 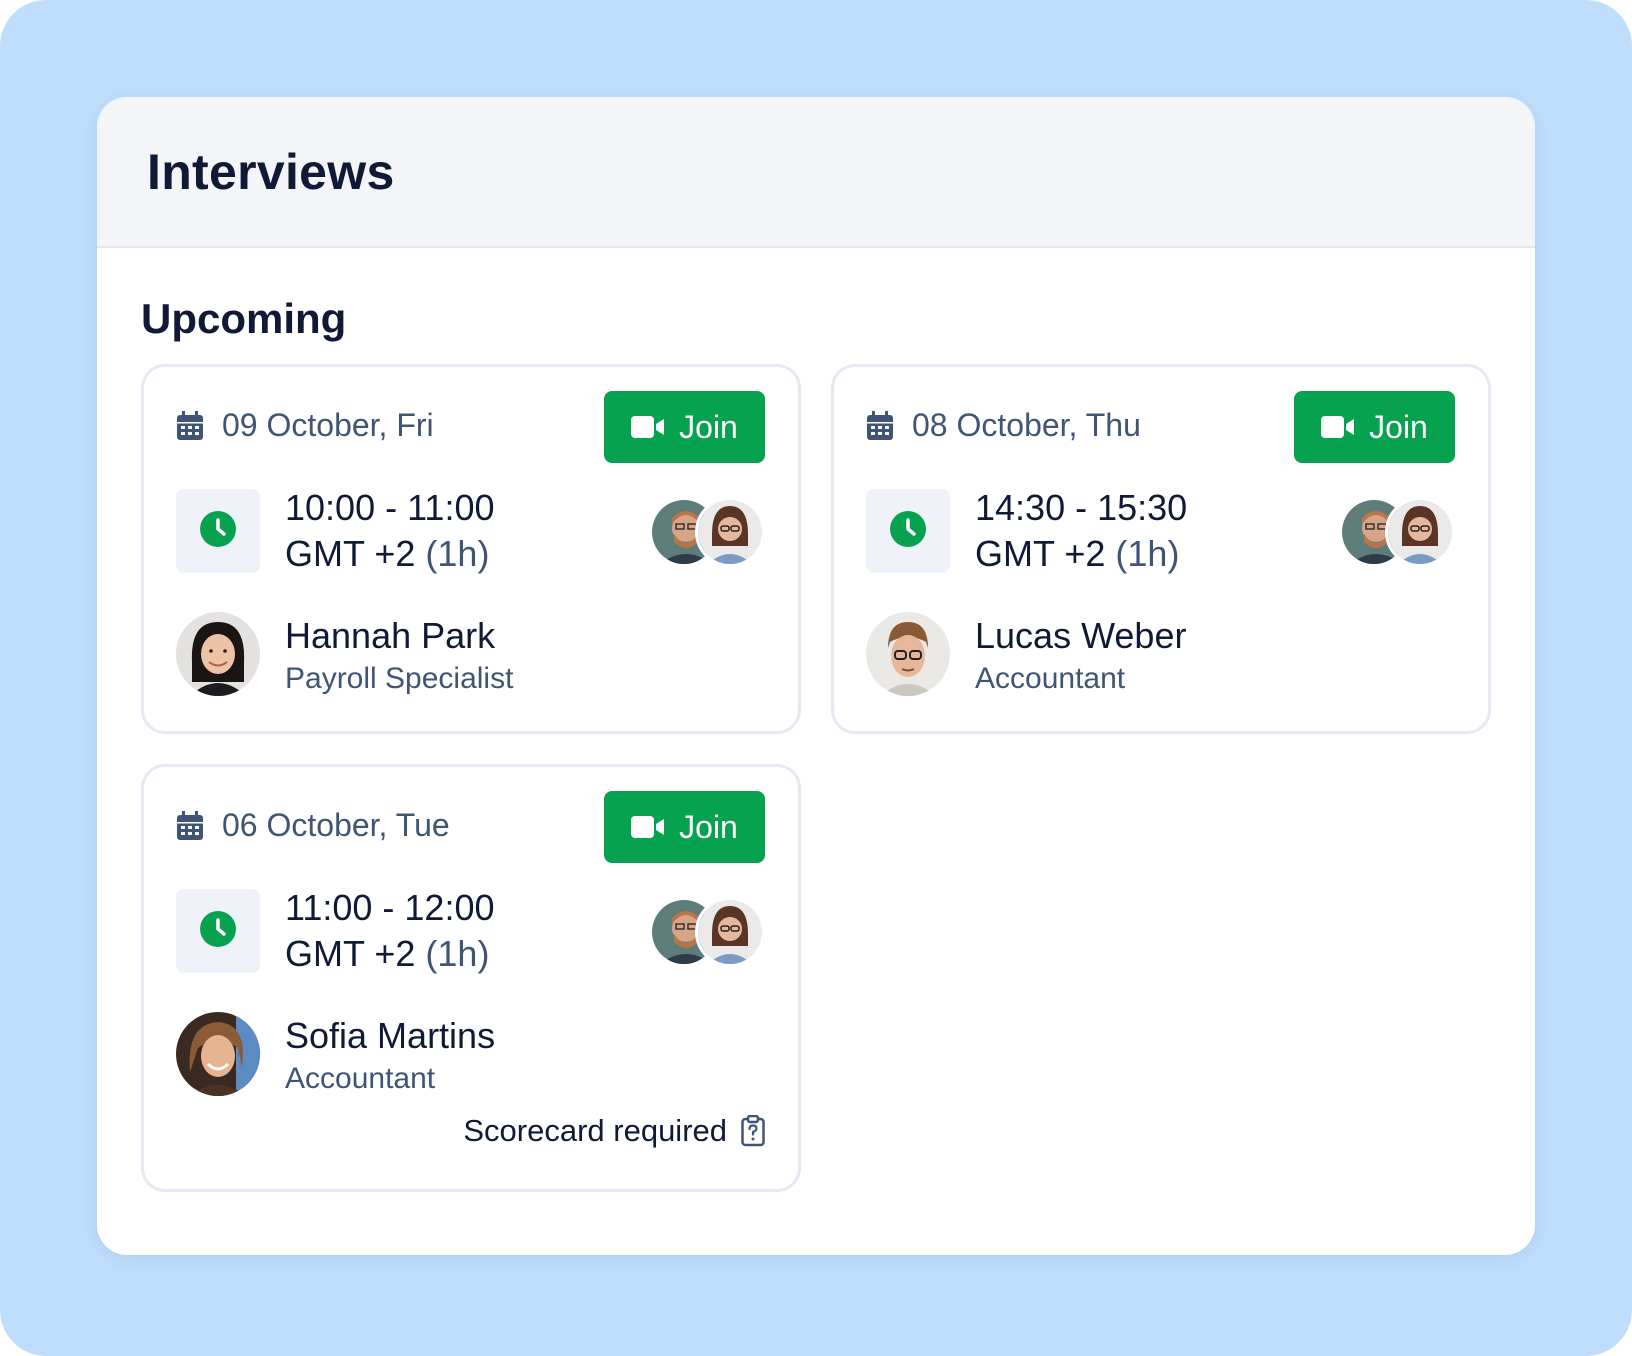 I want to click on scorecard-required-note: Scorecard required, so click(x=614, y=1131).